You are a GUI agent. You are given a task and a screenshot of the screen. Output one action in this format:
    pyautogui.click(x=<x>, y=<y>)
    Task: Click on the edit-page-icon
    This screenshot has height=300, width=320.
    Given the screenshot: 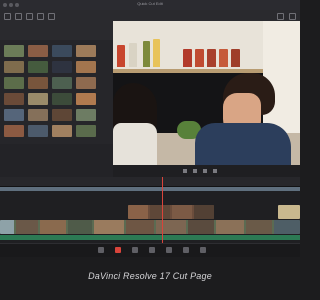 What is the action you would take?
    pyautogui.click(x=135, y=250)
    